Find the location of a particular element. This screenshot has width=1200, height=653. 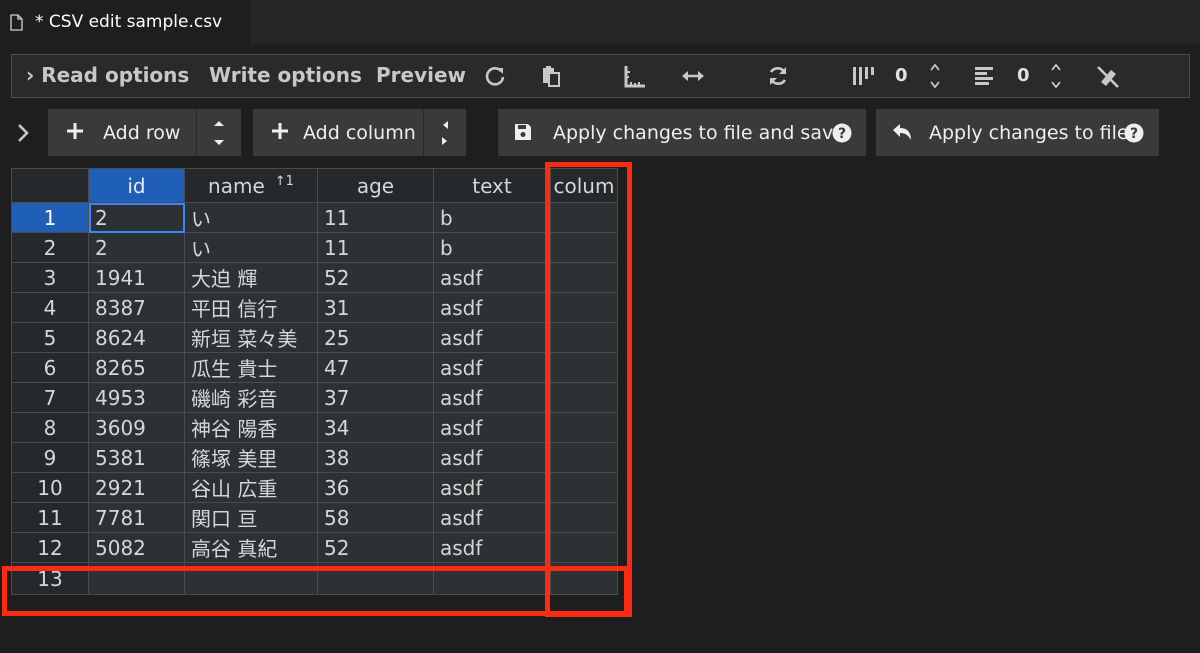

row-header: 13 is located at coordinates (50, 578).